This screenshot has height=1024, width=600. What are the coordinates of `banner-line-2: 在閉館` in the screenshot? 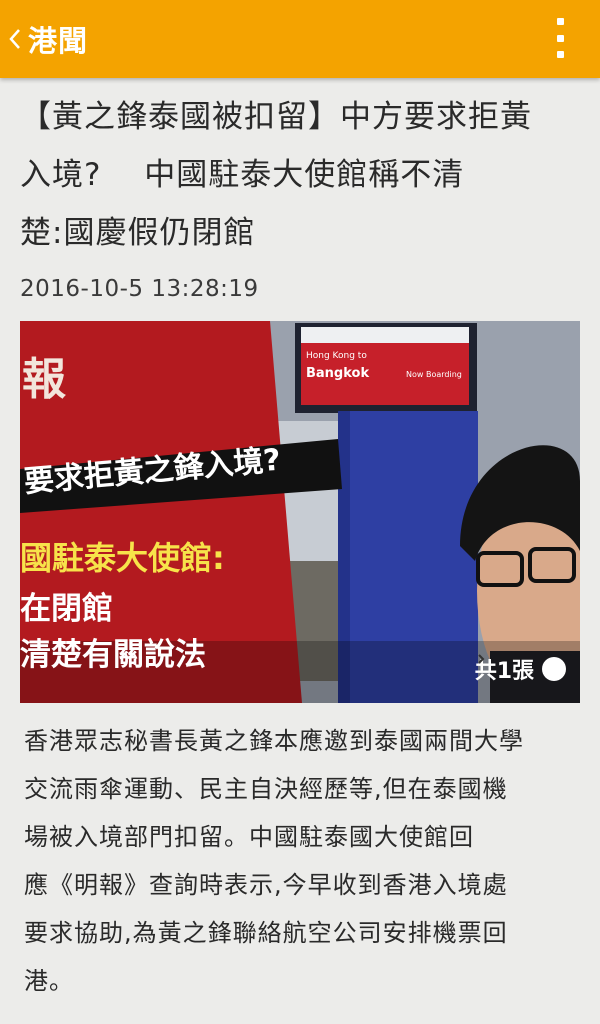 It's located at (66, 609).